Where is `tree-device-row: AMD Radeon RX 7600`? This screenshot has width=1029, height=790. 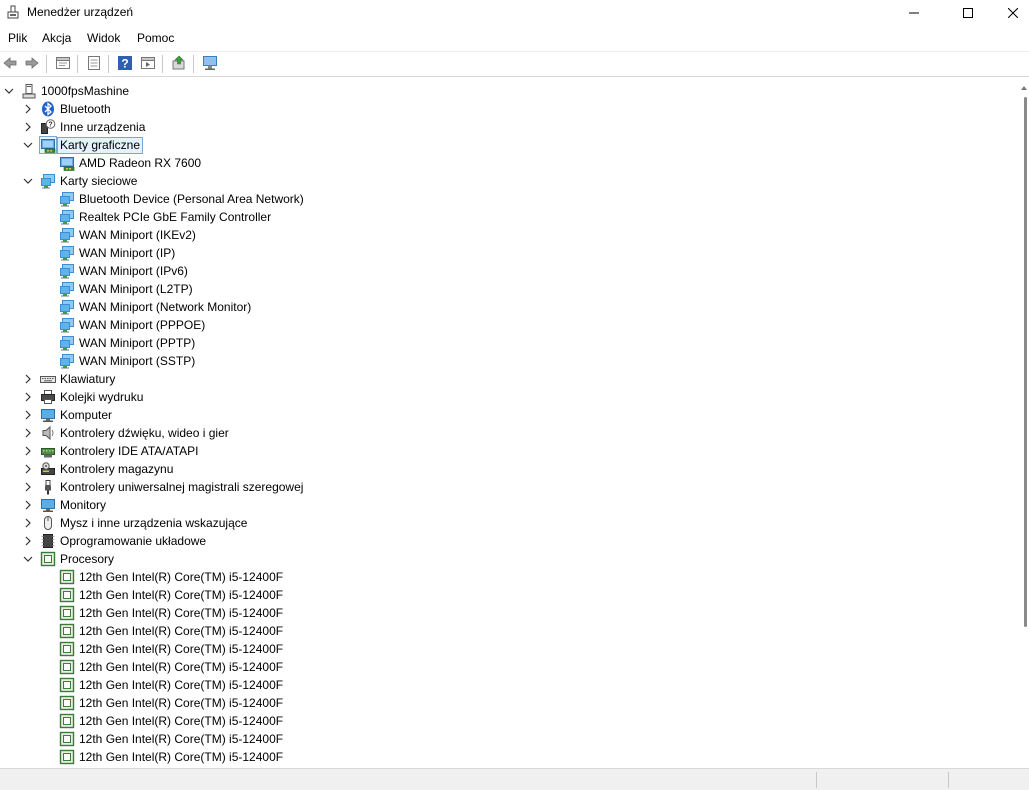
tree-device-row: AMD Radeon RX 7600 is located at coordinates (500, 163).